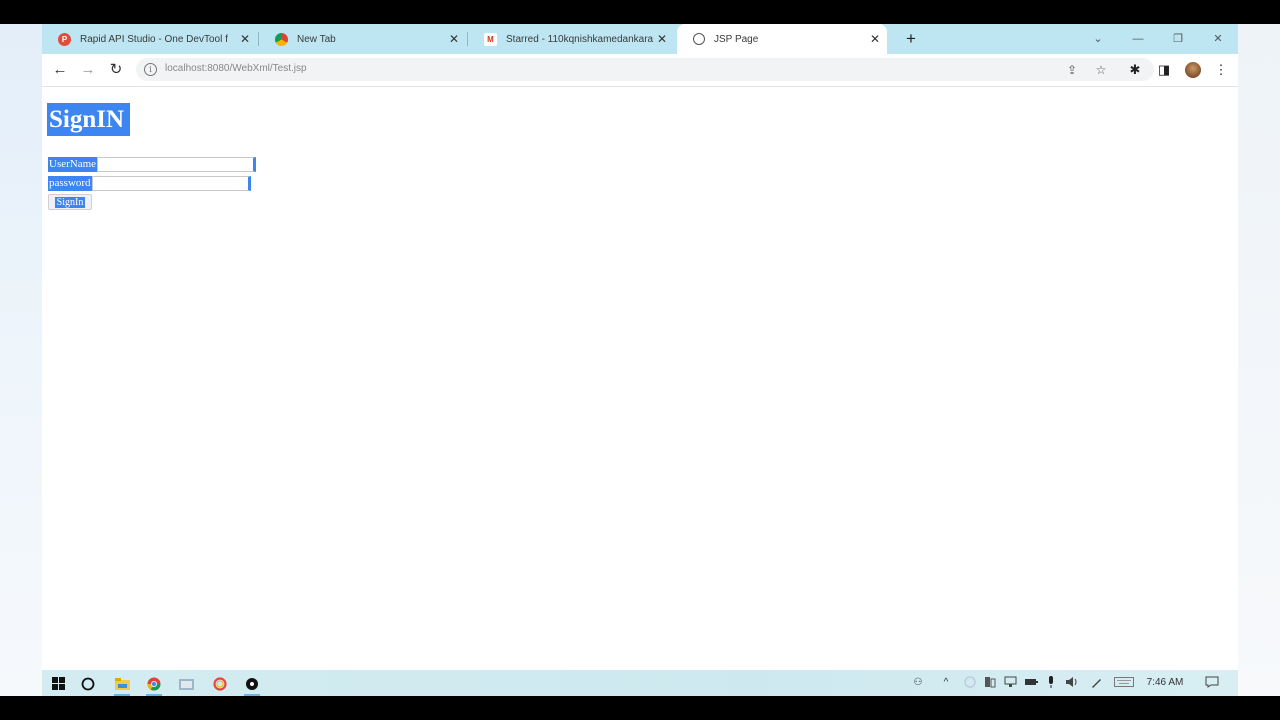 The width and height of the screenshot is (1280, 720). Describe the element at coordinates (220, 683) in the screenshot. I see `opera-icon` at that location.